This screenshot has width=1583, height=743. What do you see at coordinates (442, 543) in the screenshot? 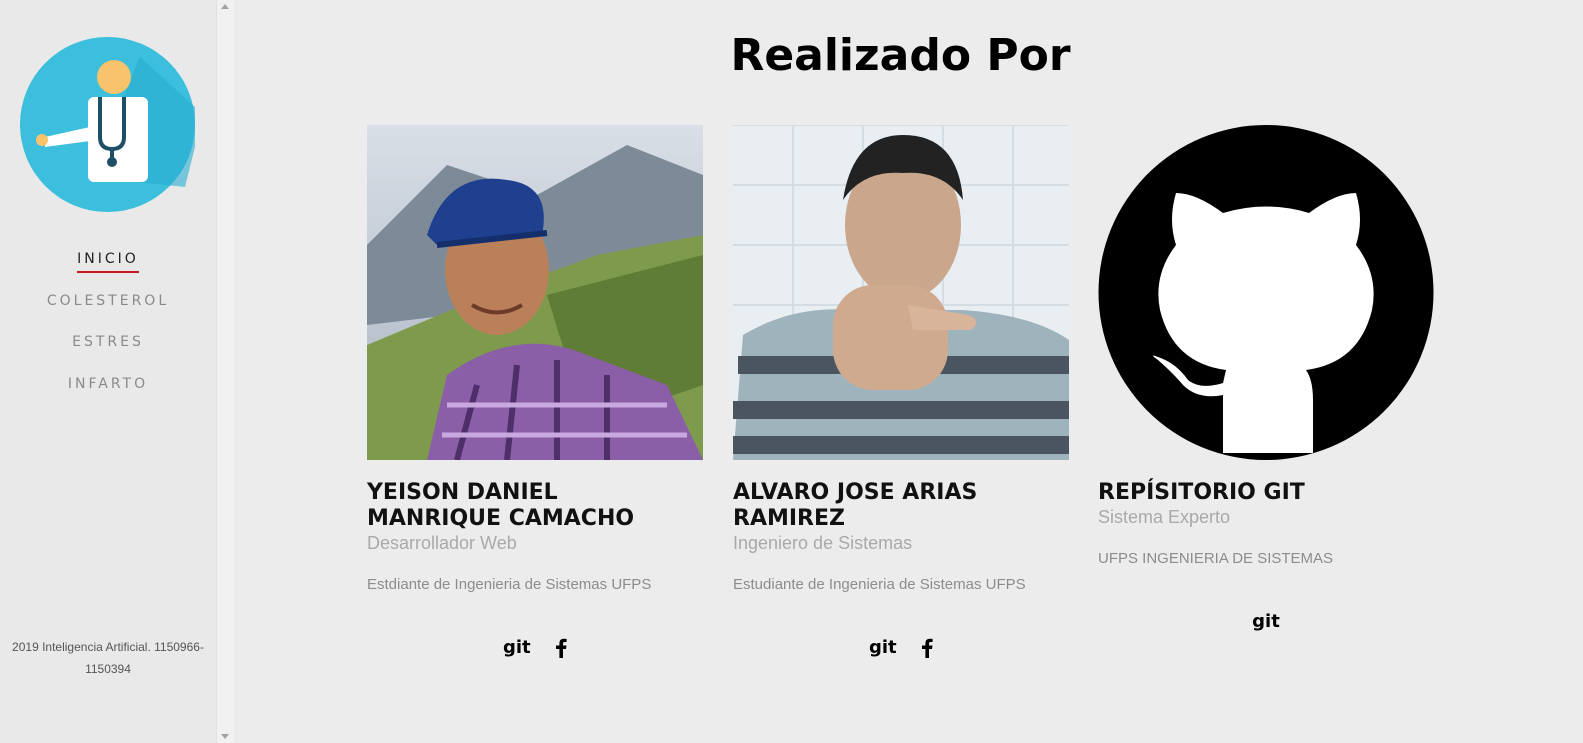
I see `member-role: Desarrollador Web` at bounding box center [442, 543].